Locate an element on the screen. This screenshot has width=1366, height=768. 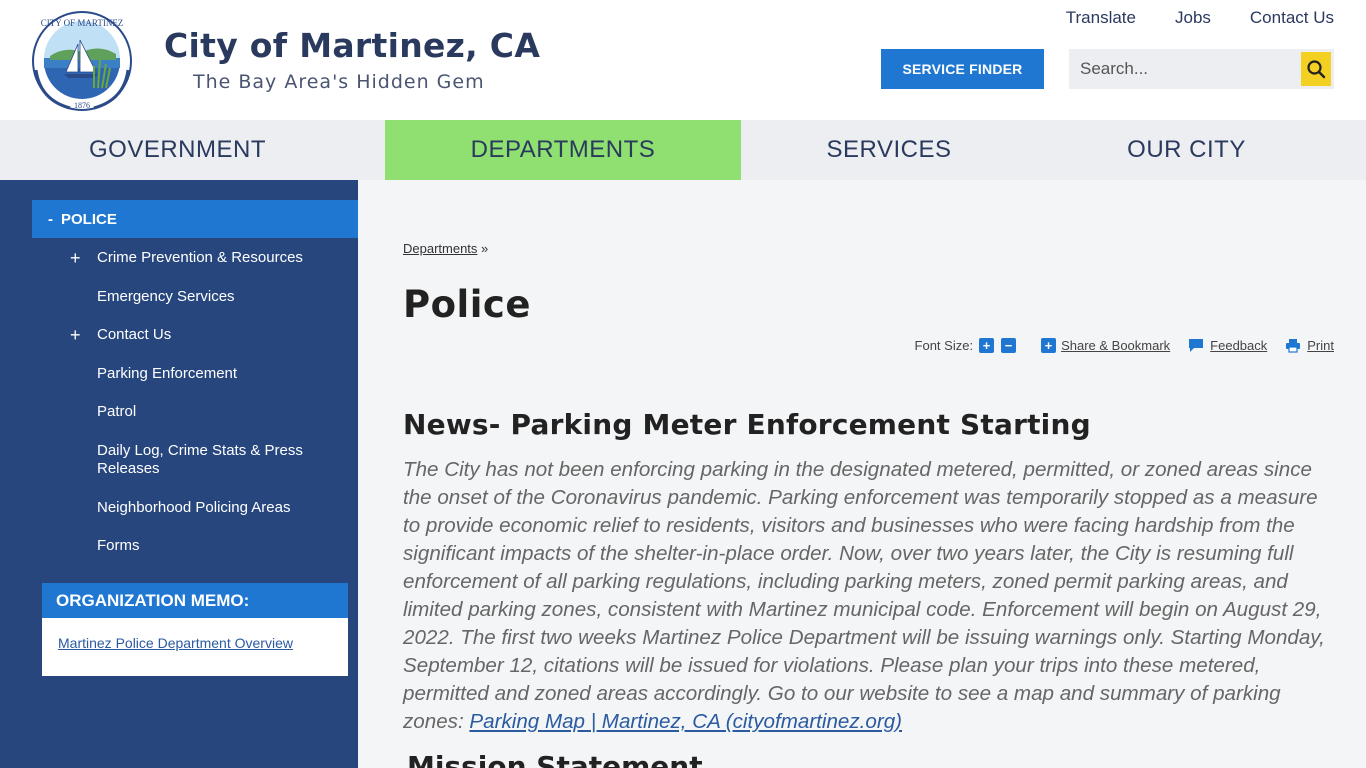
news-heading: News- Parking Meter Enforcement Starting is located at coordinates (747, 424).